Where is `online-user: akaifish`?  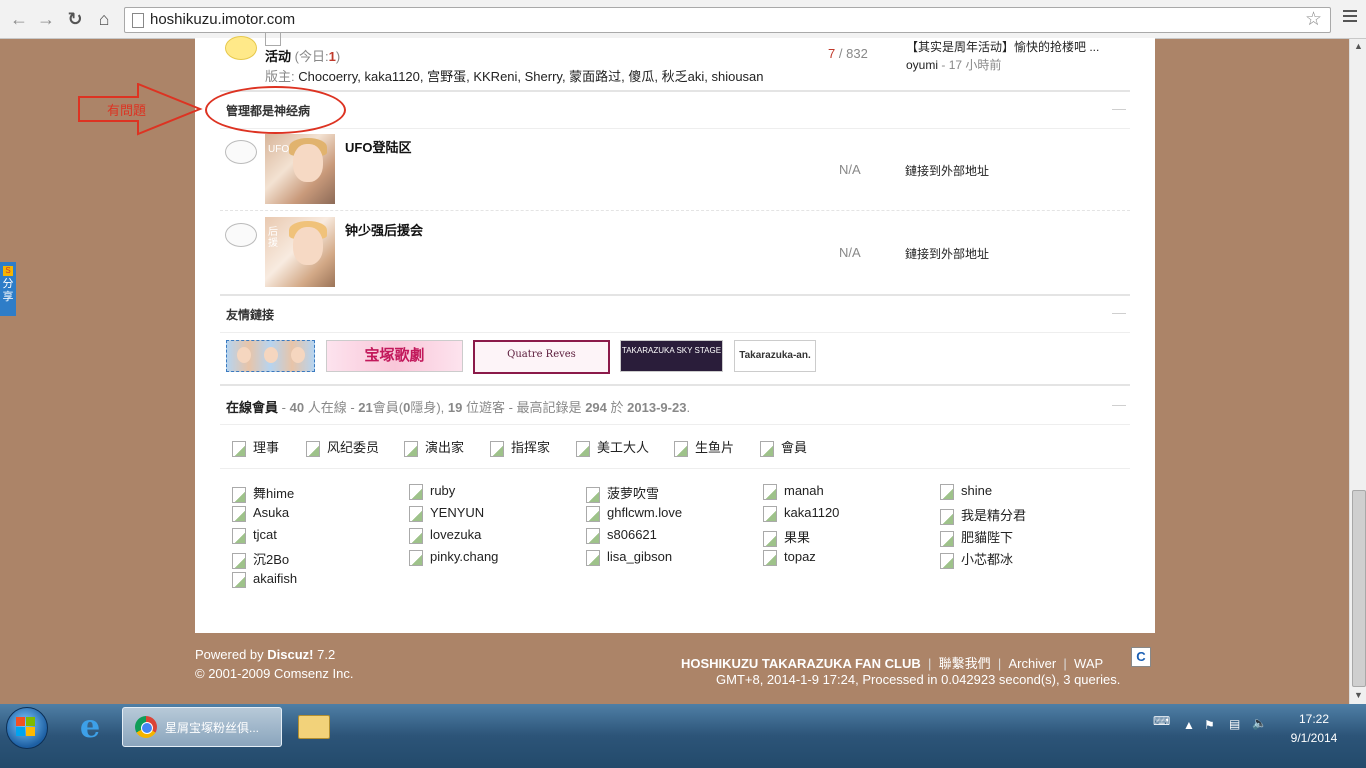 online-user: akaifish is located at coordinates (264, 579).